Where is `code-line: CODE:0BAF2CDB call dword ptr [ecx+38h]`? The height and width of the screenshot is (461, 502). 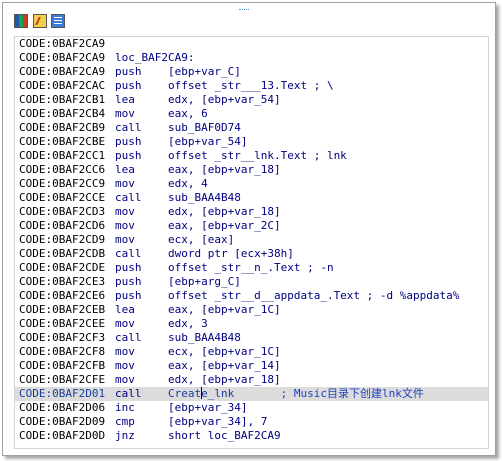
code-line: CODE:0BAF2CDB call dword ptr [ecx+38h] is located at coordinates (251, 254).